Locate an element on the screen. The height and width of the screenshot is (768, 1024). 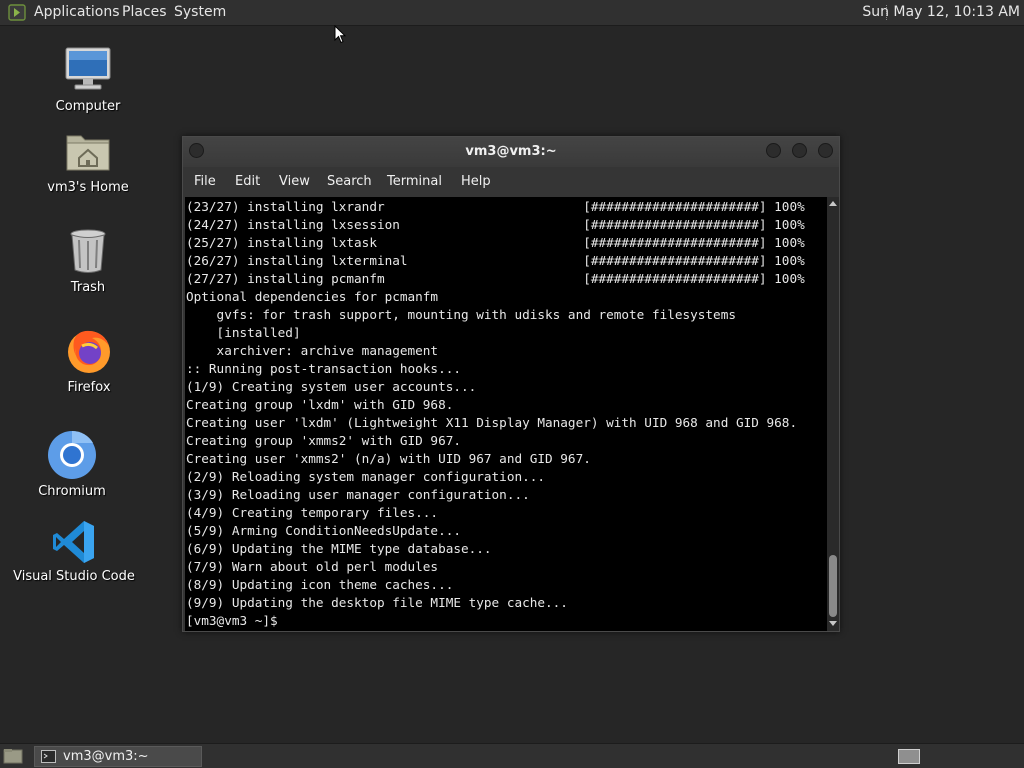
desktop-icon-computer: Computer is located at coordinates (88, 79).